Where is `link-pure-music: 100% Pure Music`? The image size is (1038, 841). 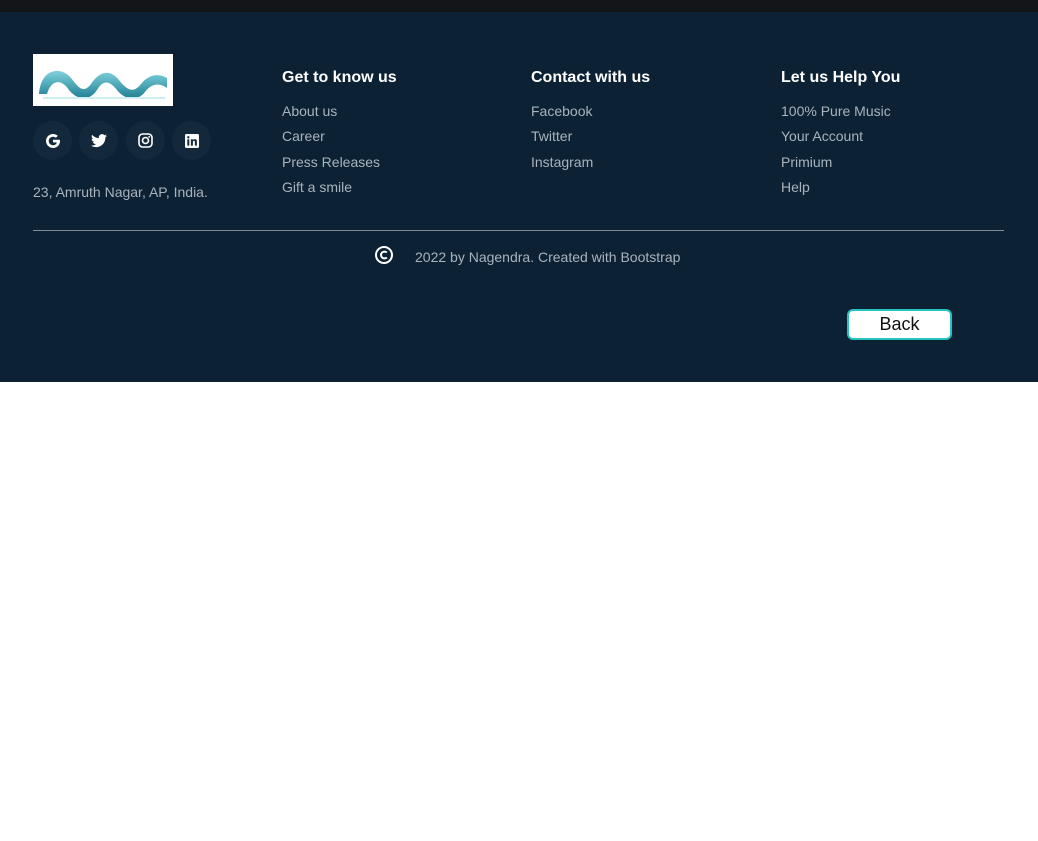
link-pure-music: 100% Pure Music is located at coordinates (836, 115).